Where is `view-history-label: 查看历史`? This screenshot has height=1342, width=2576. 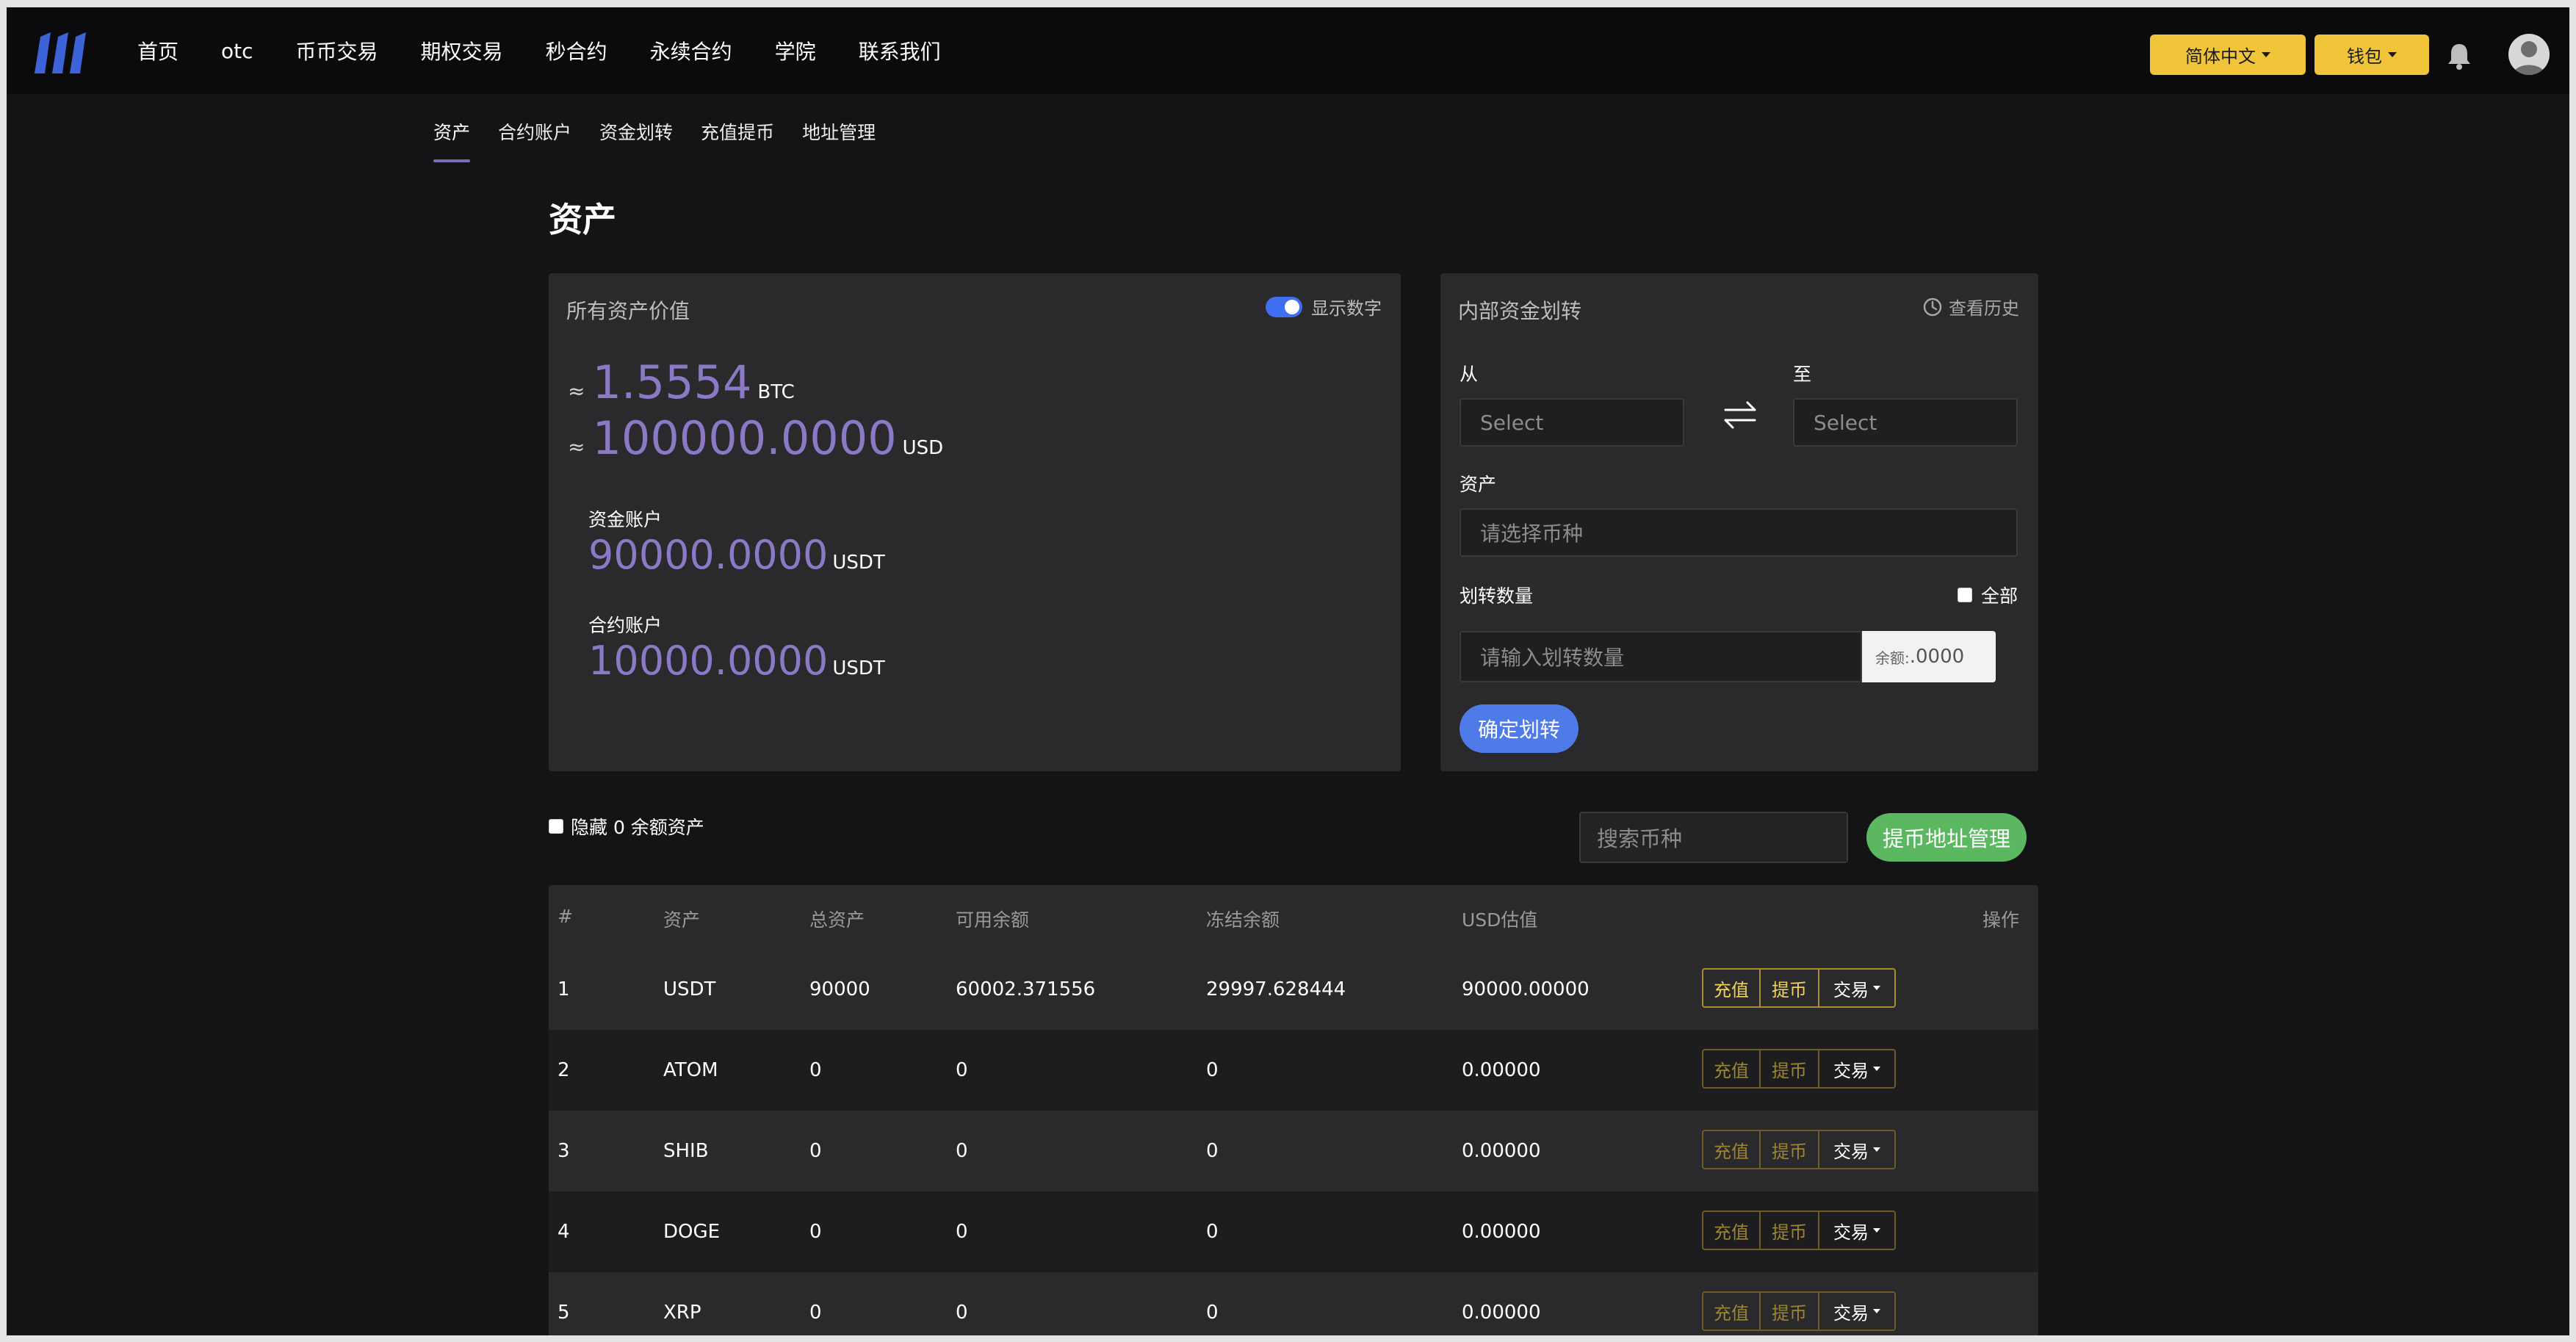
view-history-label: 查看历史 is located at coordinates (1984, 308).